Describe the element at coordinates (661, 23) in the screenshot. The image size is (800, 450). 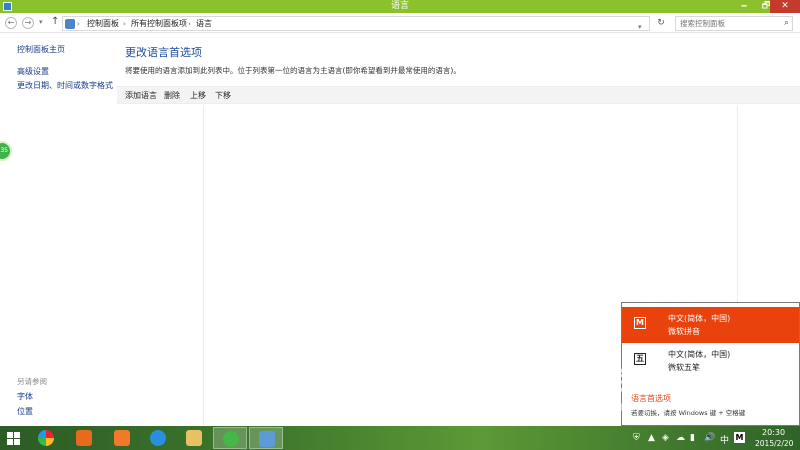
I see `refresh-icon: ↻` at that location.